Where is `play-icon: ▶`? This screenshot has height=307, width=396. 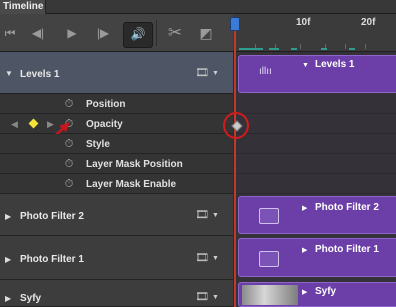
play-icon: ▶ is located at coordinates (72, 33).